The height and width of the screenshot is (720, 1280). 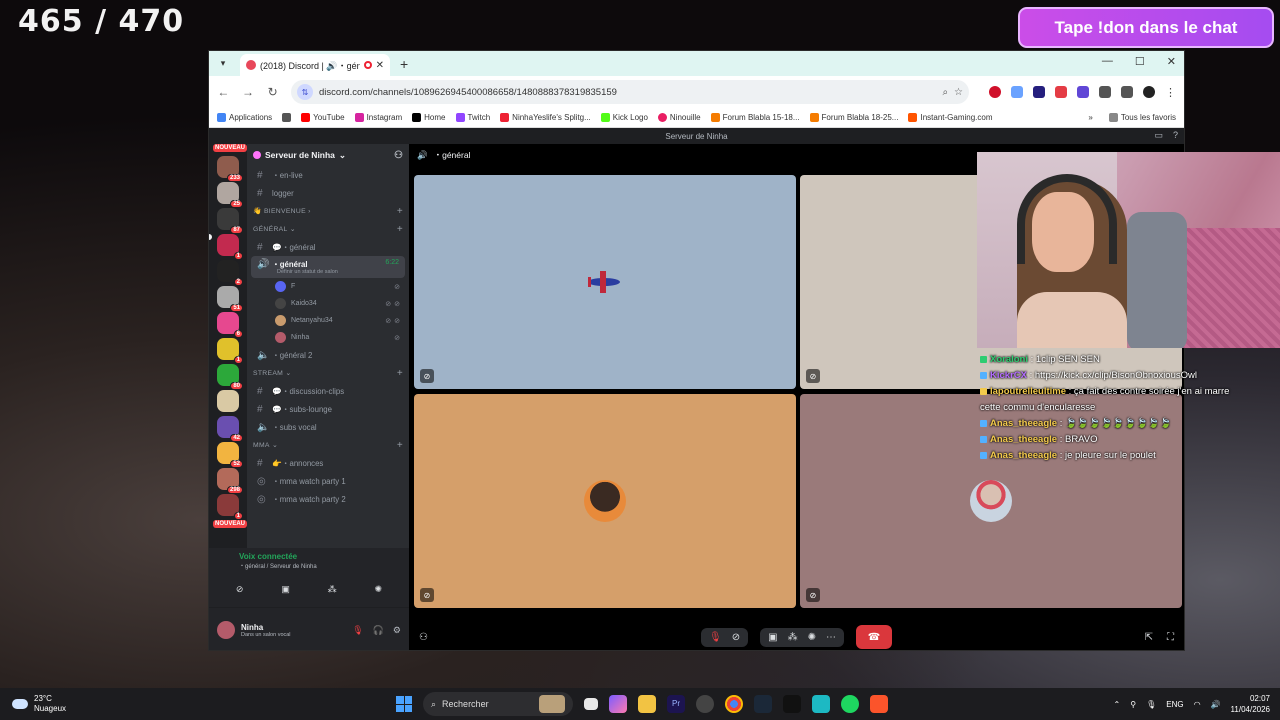 What do you see at coordinates (498, 704) in the screenshot?
I see `taskbar-search: ⌕ Rechercher` at bounding box center [498, 704].